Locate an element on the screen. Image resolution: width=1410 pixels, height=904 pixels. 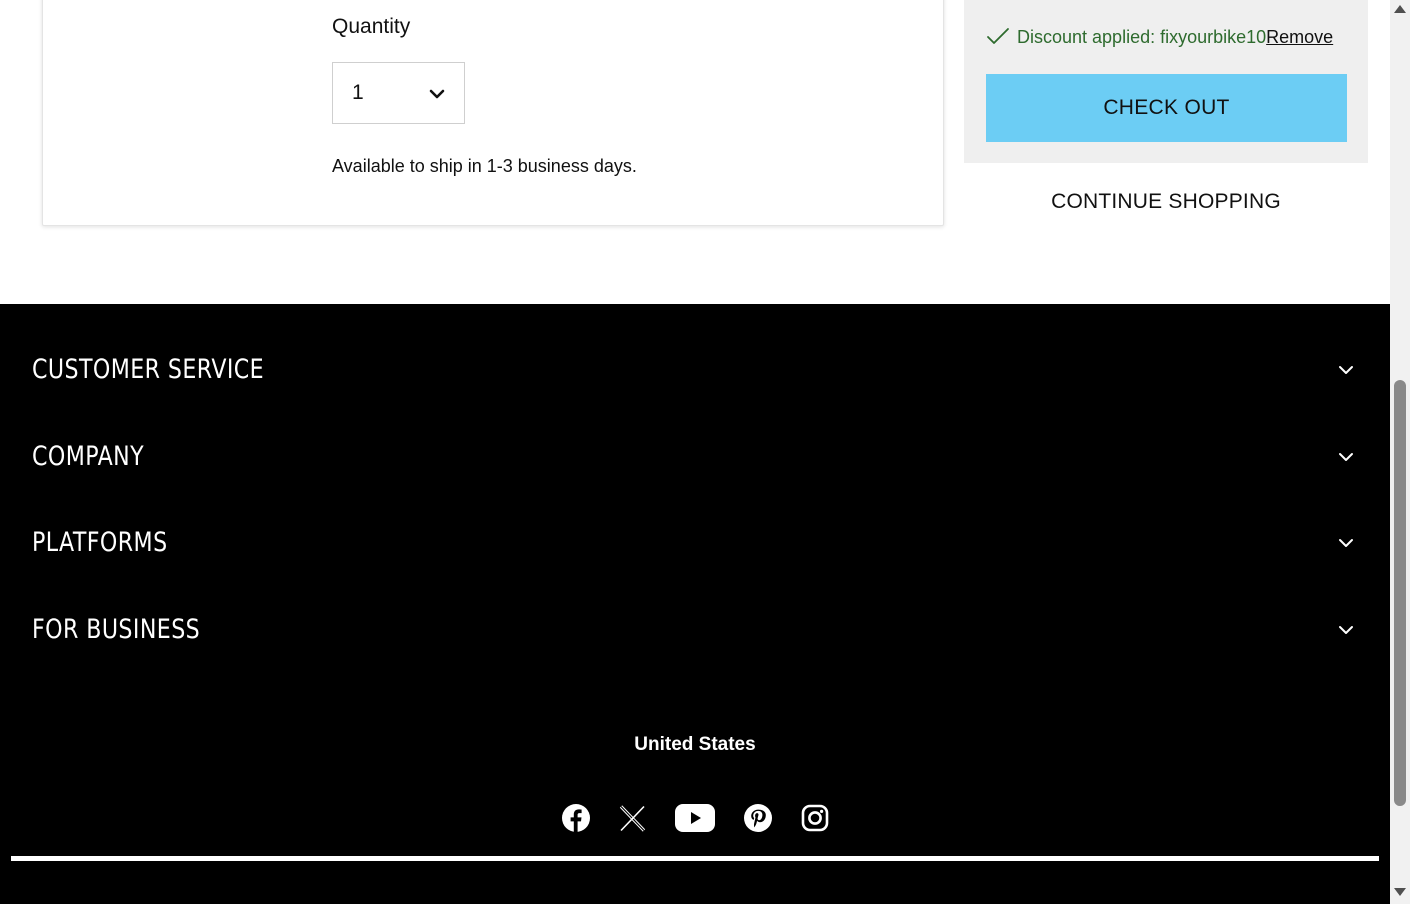
footer-section-title: PLATFORMS is located at coordinates (100, 542).